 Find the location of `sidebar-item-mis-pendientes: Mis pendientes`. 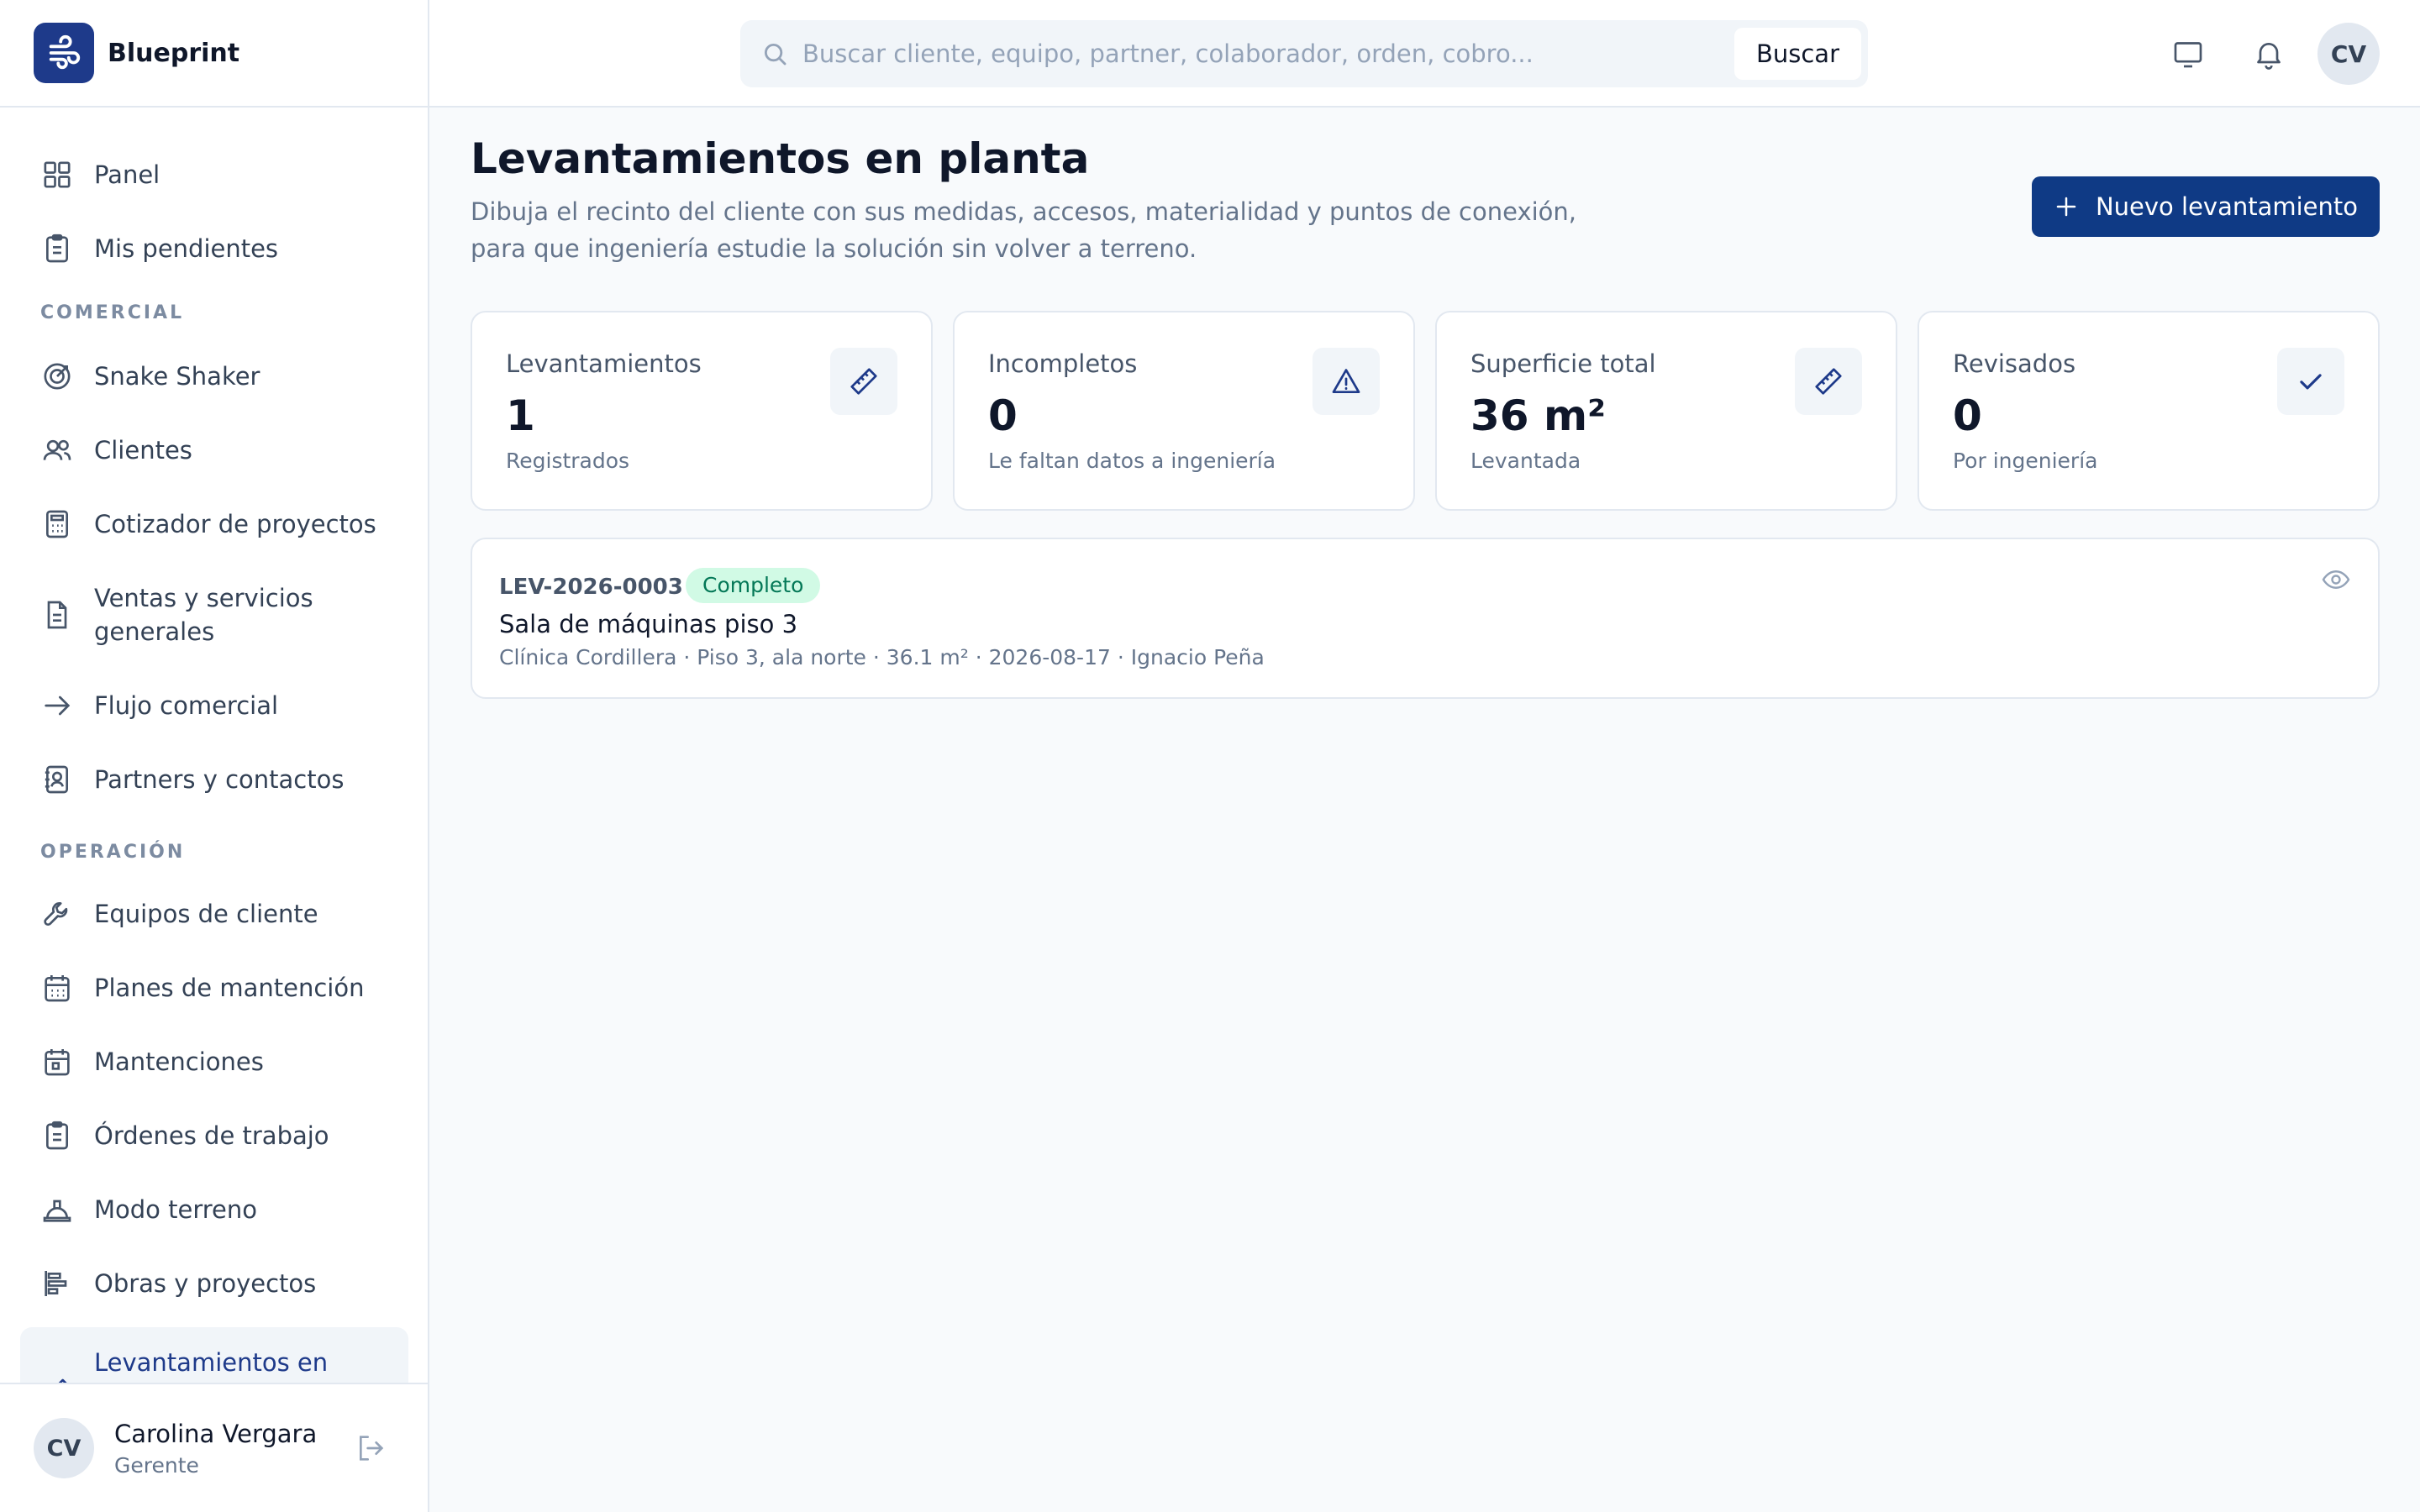

sidebar-item-mis-pendientes: Mis pendientes is located at coordinates (214, 248).